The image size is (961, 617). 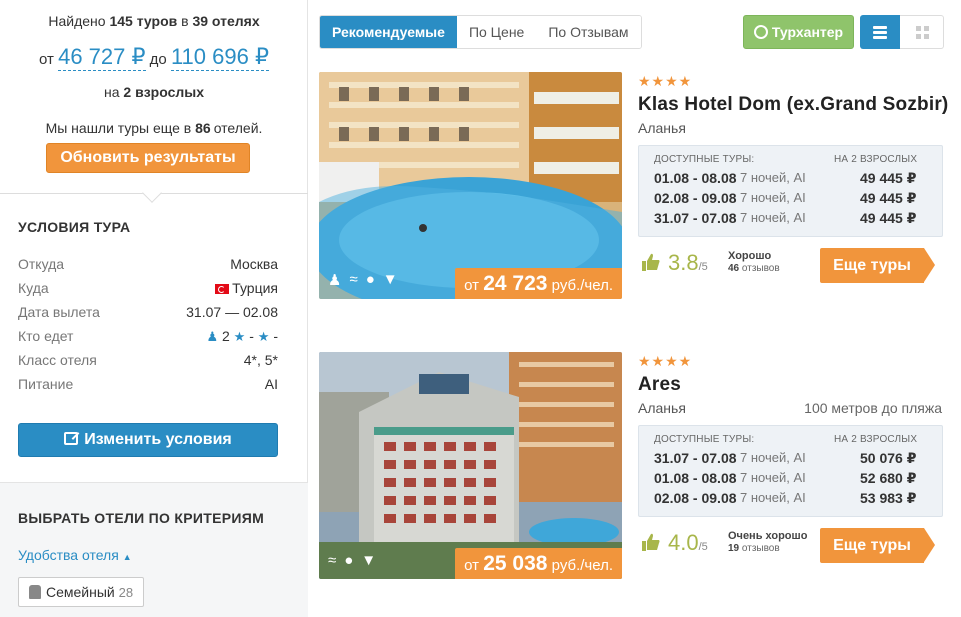 I want to click on update-results-button: Обновить результаты, so click(x=148, y=158).